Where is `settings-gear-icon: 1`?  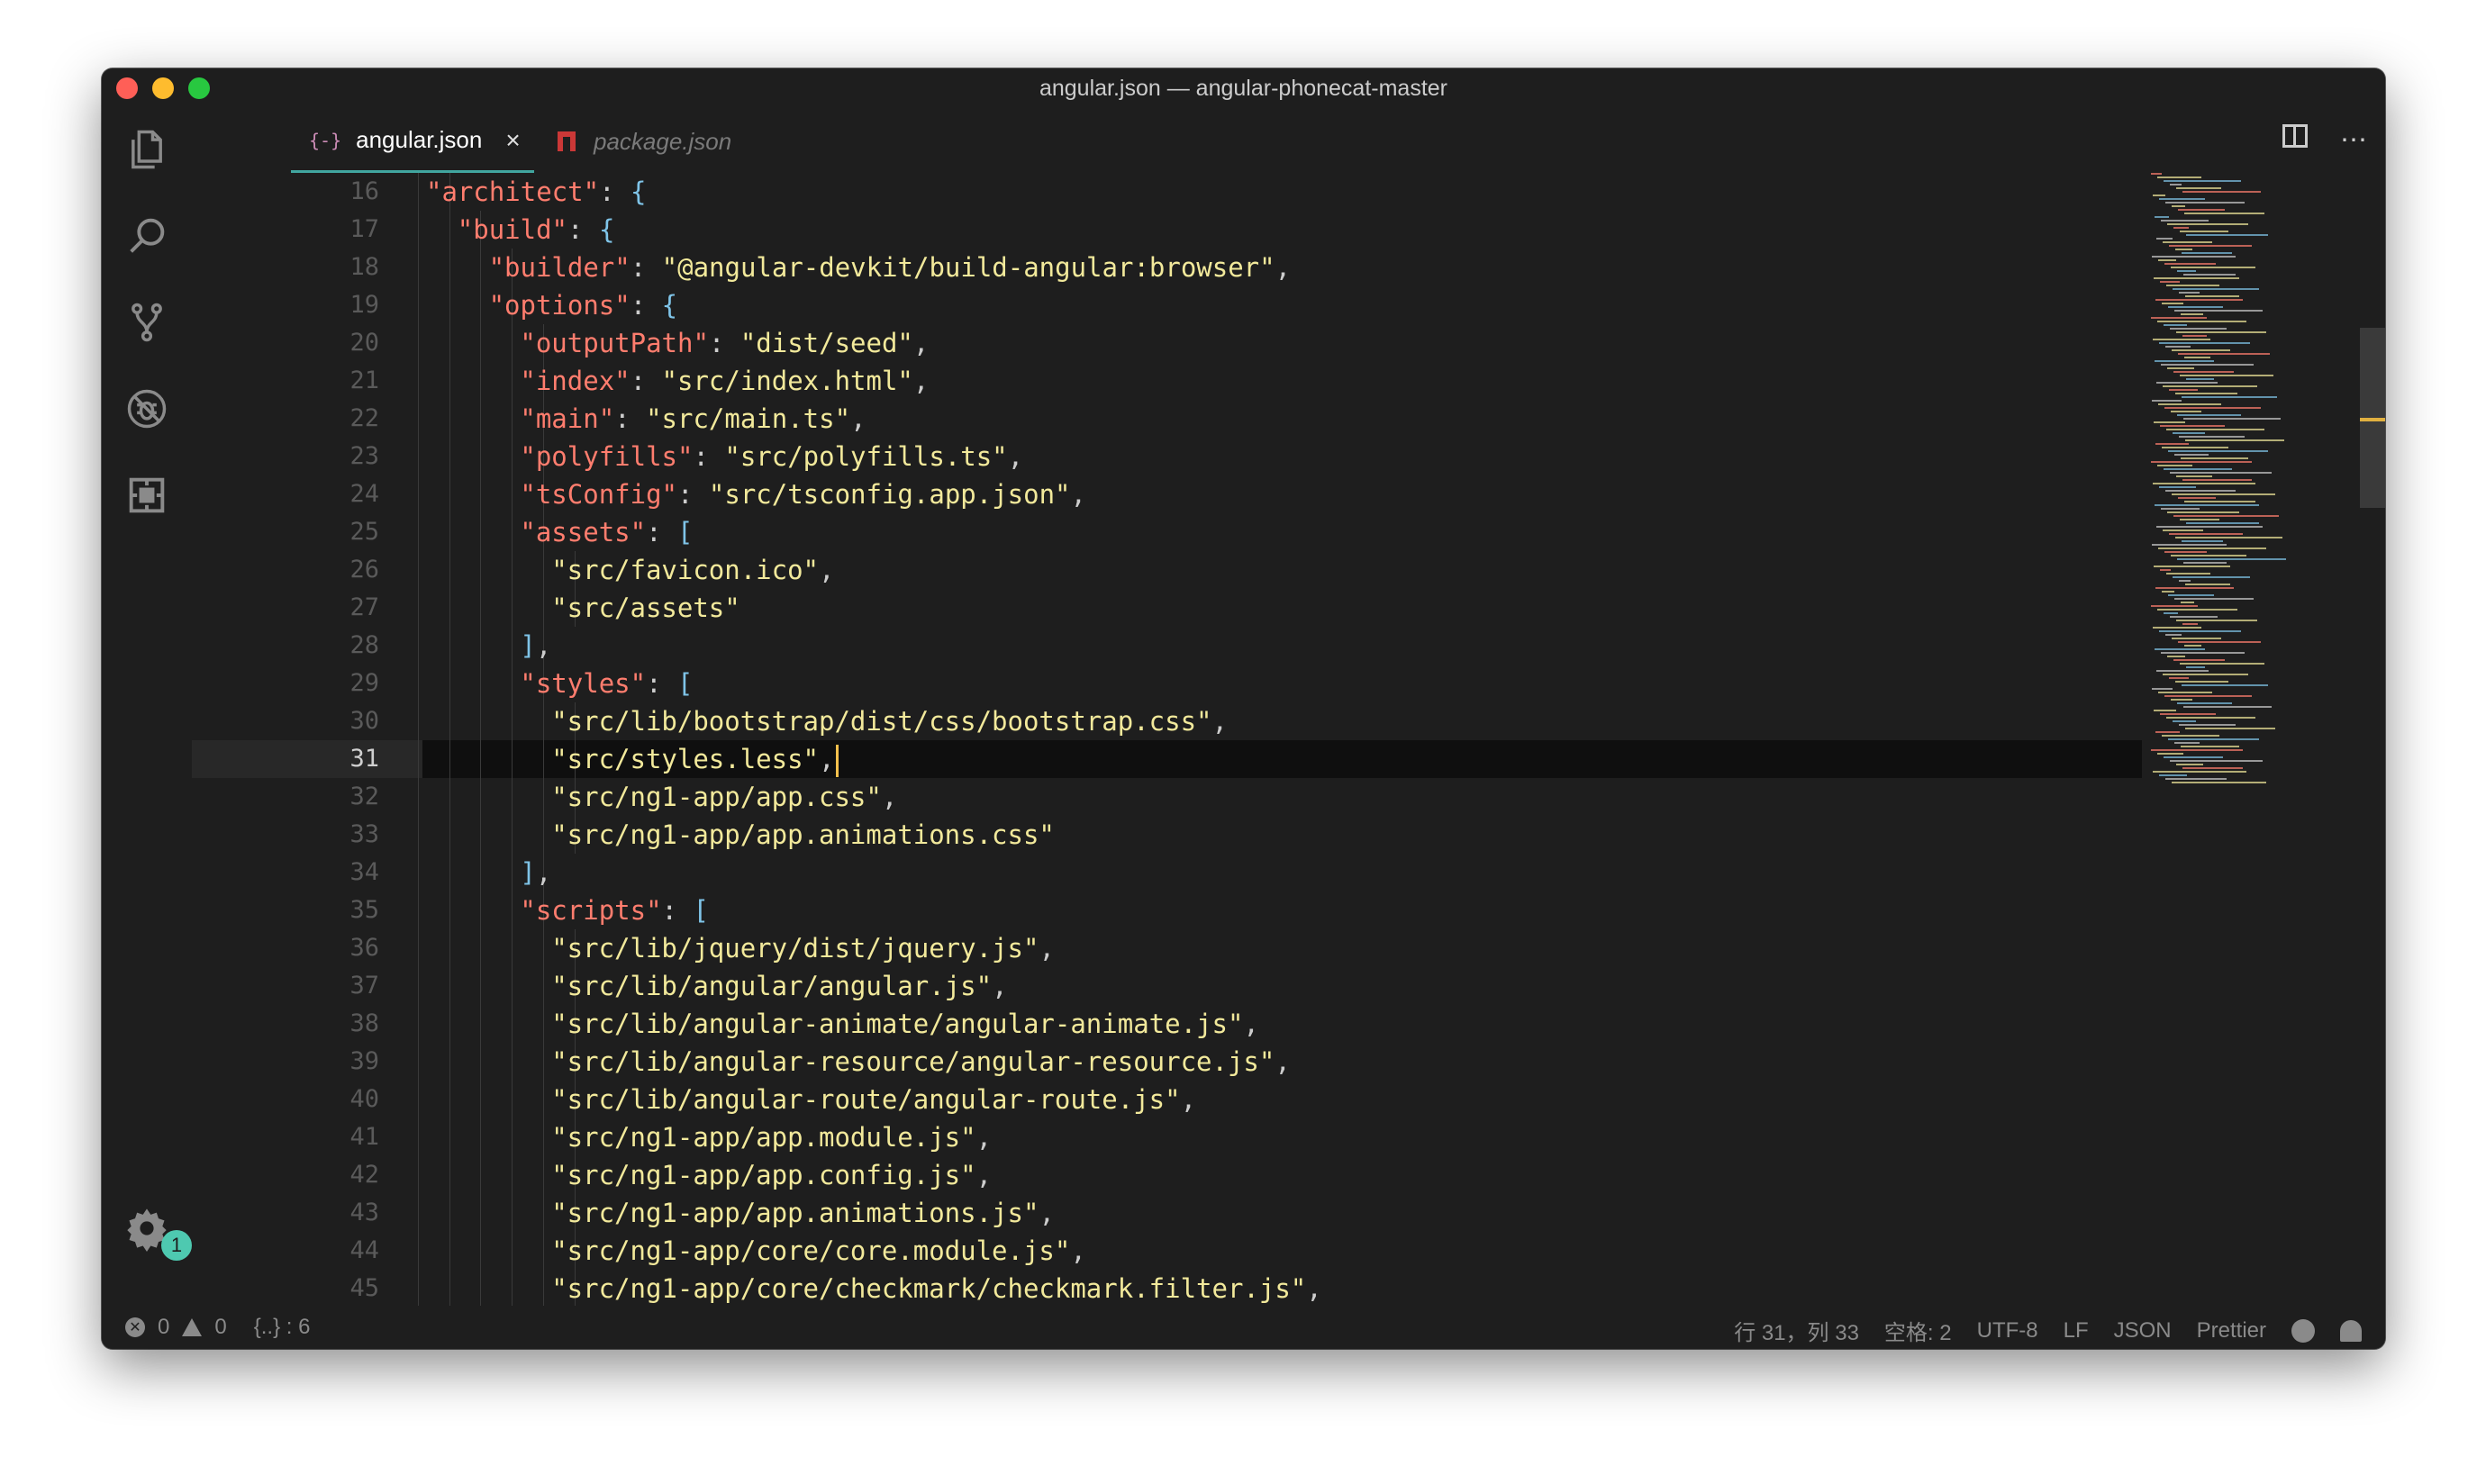 settings-gear-icon: 1 is located at coordinates (156, 1231).